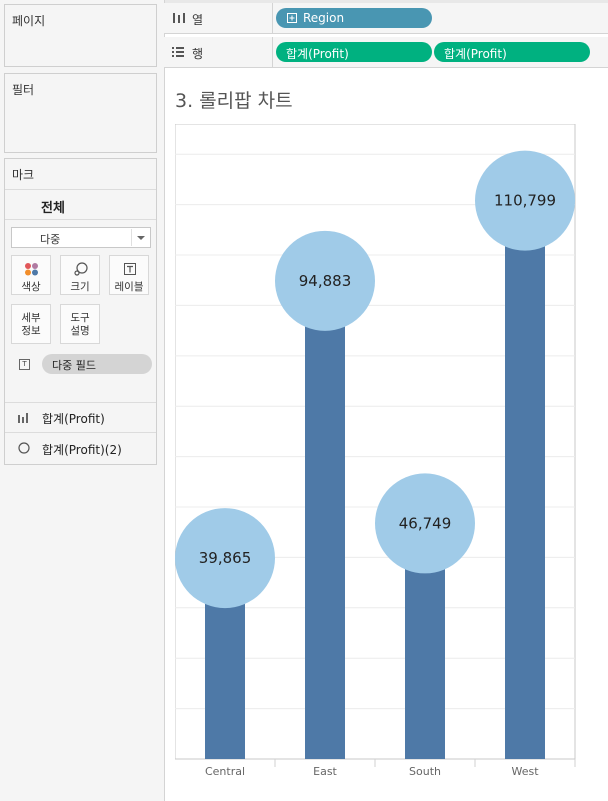 The width and height of the screenshot is (608, 801). What do you see at coordinates (73, 419) in the screenshot?
I see `measure-bar-label: 합계(Profit)` at bounding box center [73, 419].